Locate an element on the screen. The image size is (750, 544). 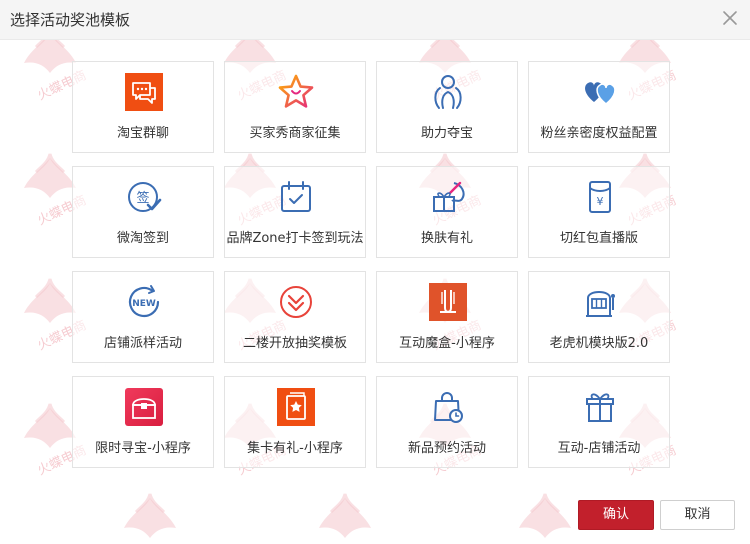
magic-box-icon is located at coordinates (448, 302).